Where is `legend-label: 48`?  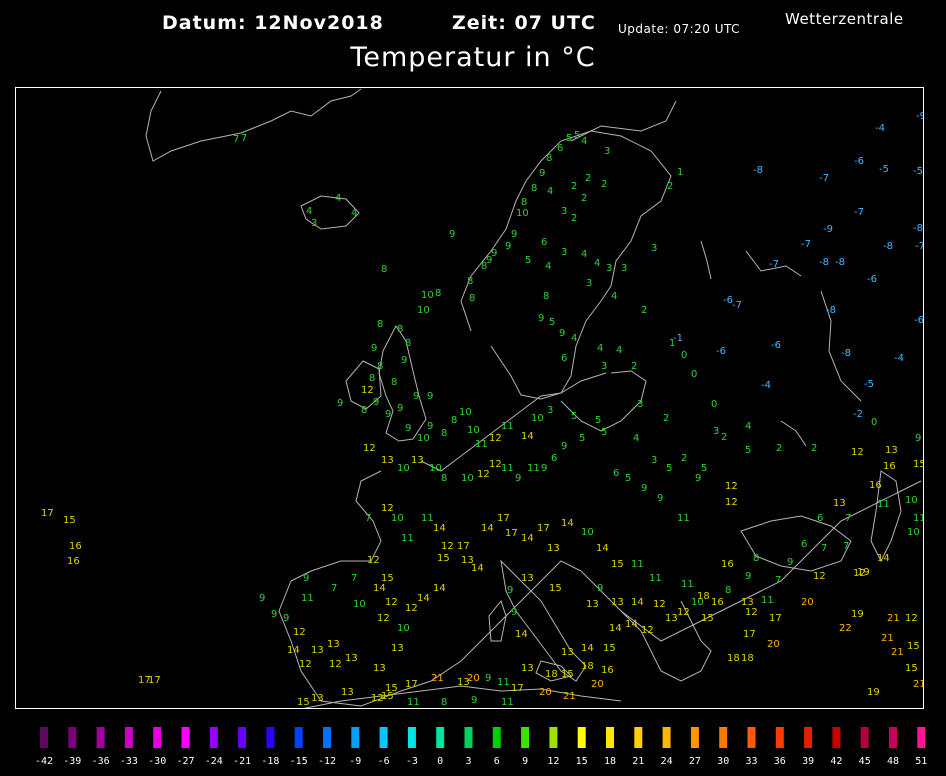
legend-label: 48 is located at coordinates (893, 761).